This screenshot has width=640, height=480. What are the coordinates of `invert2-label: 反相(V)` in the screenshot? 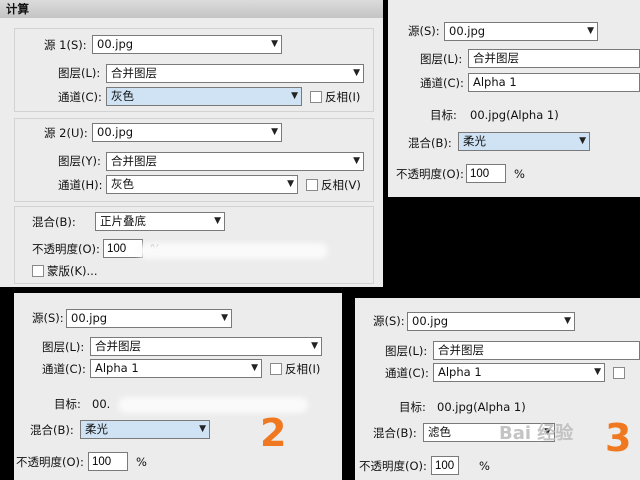 It's located at (341, 185).